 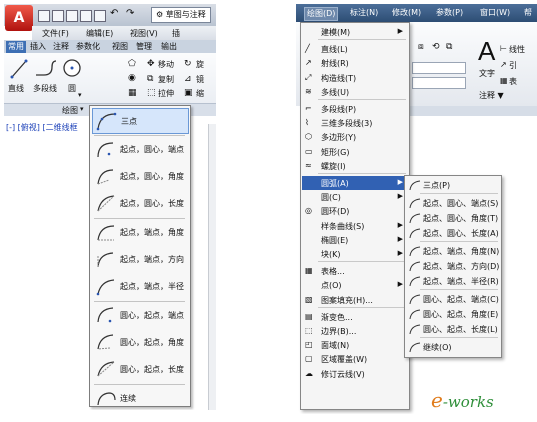 I want to click on text-large-icon: A, so click(x=486, y=51).